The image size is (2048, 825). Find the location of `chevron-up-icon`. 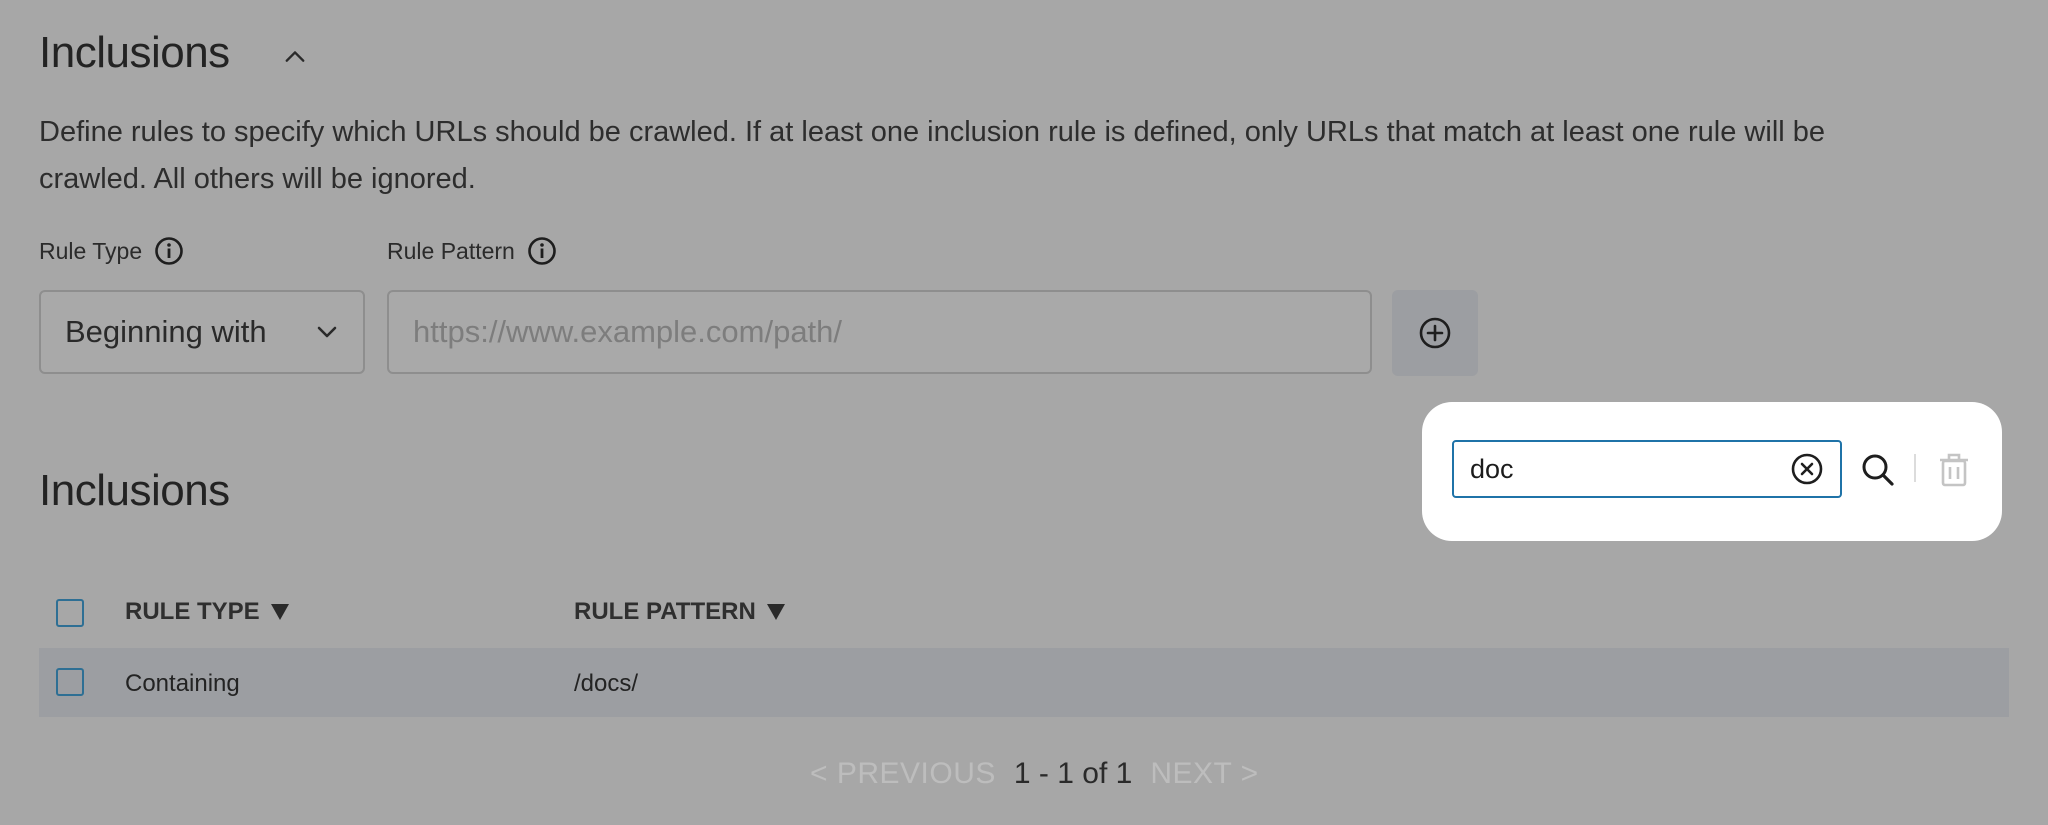

chevron-up-icon is located at coordinates (295, 57).